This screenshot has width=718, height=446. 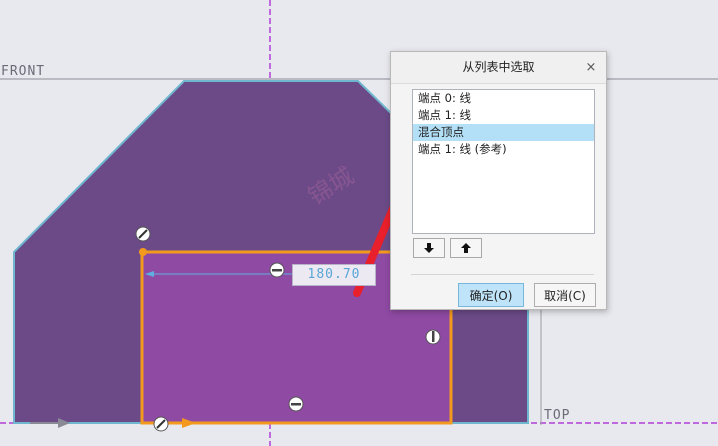 What do you see at coordinates (503, 149) in the screenshot?
I see `list-item: 端点 1: 线 (参考)` at bounding box center [503, 149].